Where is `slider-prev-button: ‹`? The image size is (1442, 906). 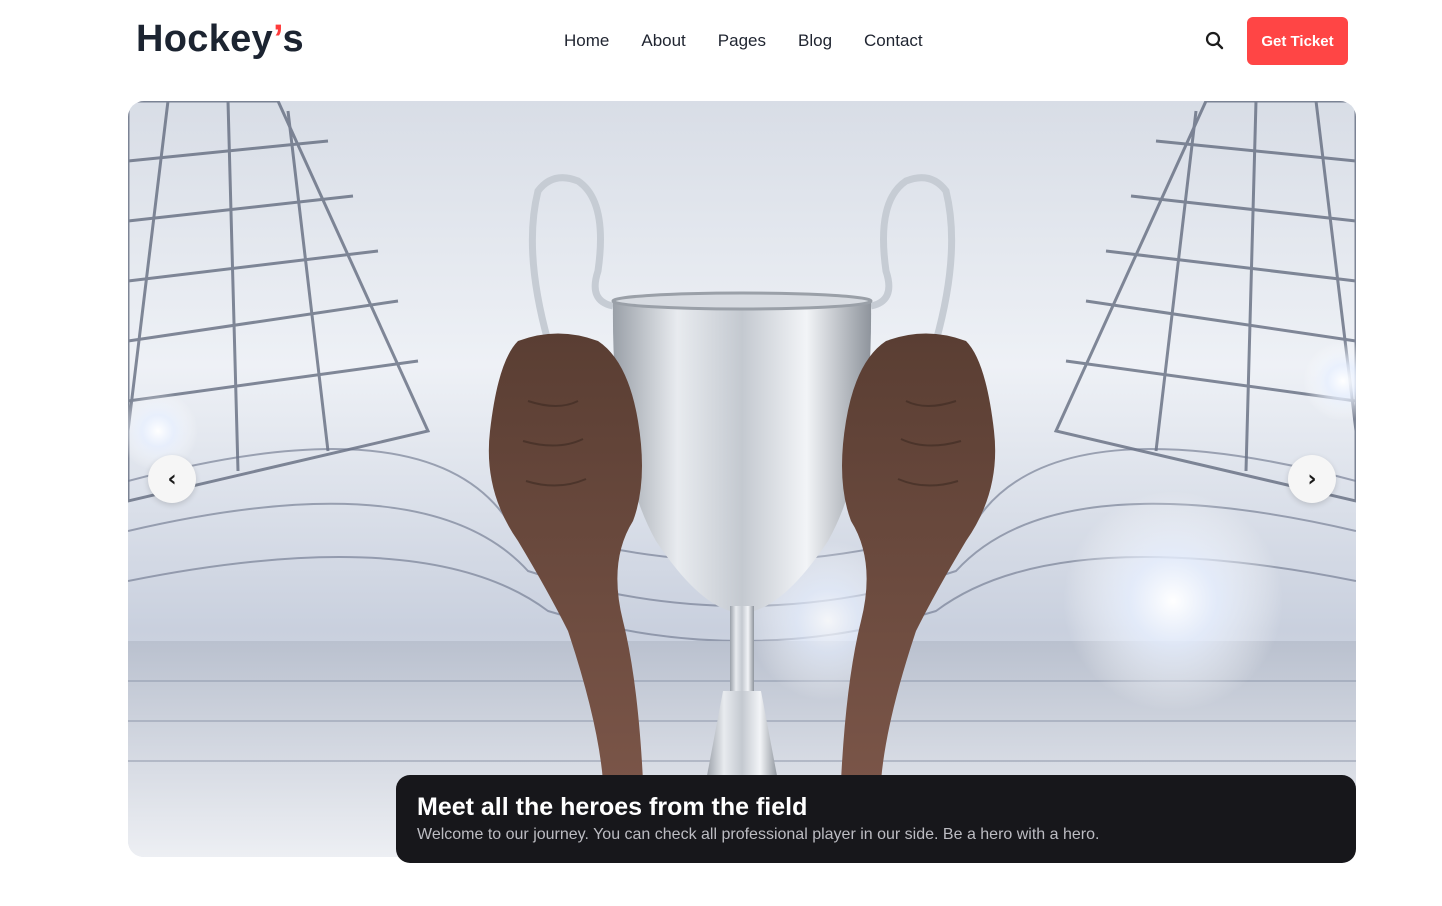
slider-prev-button: ‹ is located at coordinates (172, 479).